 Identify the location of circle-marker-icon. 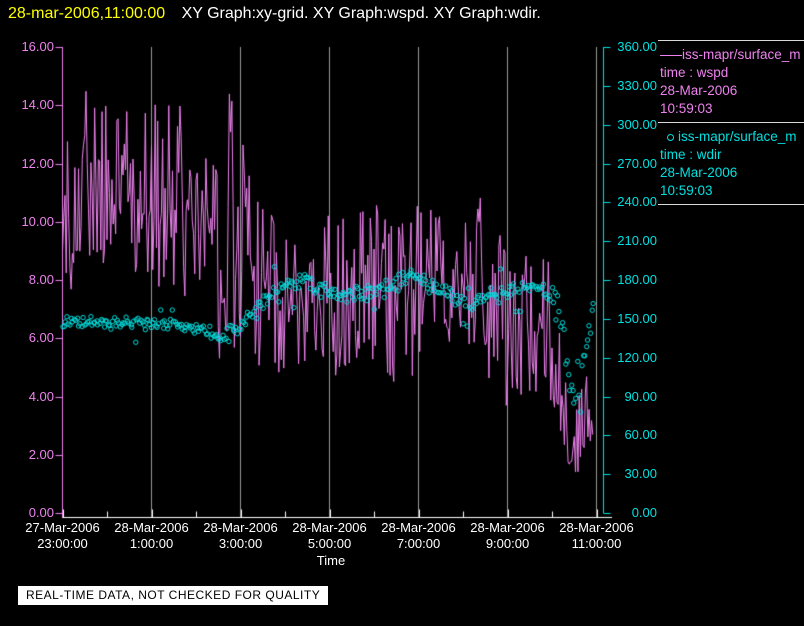
(670, 137).